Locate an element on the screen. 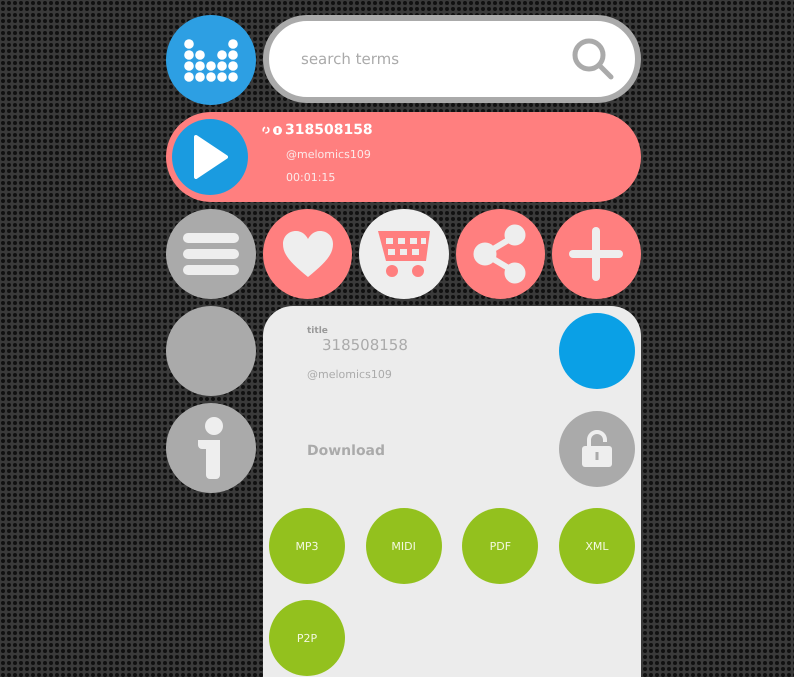 The height and width of the screenshot is (677, 794). track-time: 00:01:15 is located at coordinates (311, 177).